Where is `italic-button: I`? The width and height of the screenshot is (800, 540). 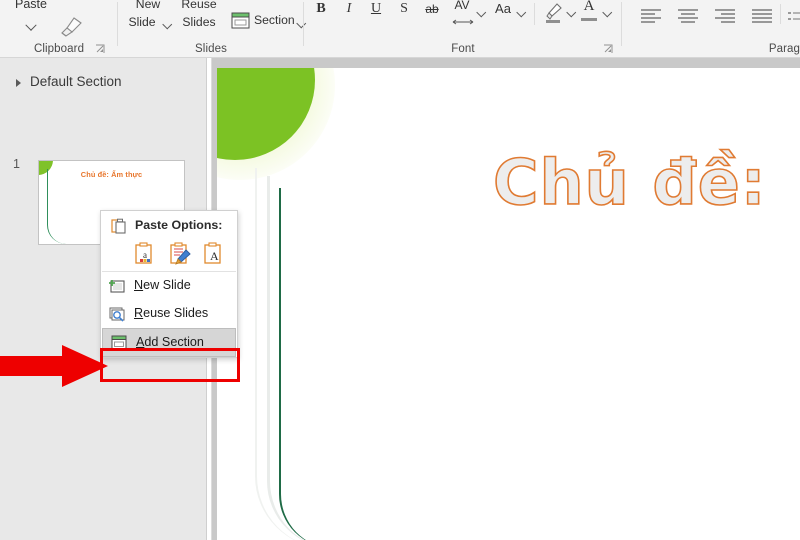 italic-button: I is located at coordinates (349, 9).